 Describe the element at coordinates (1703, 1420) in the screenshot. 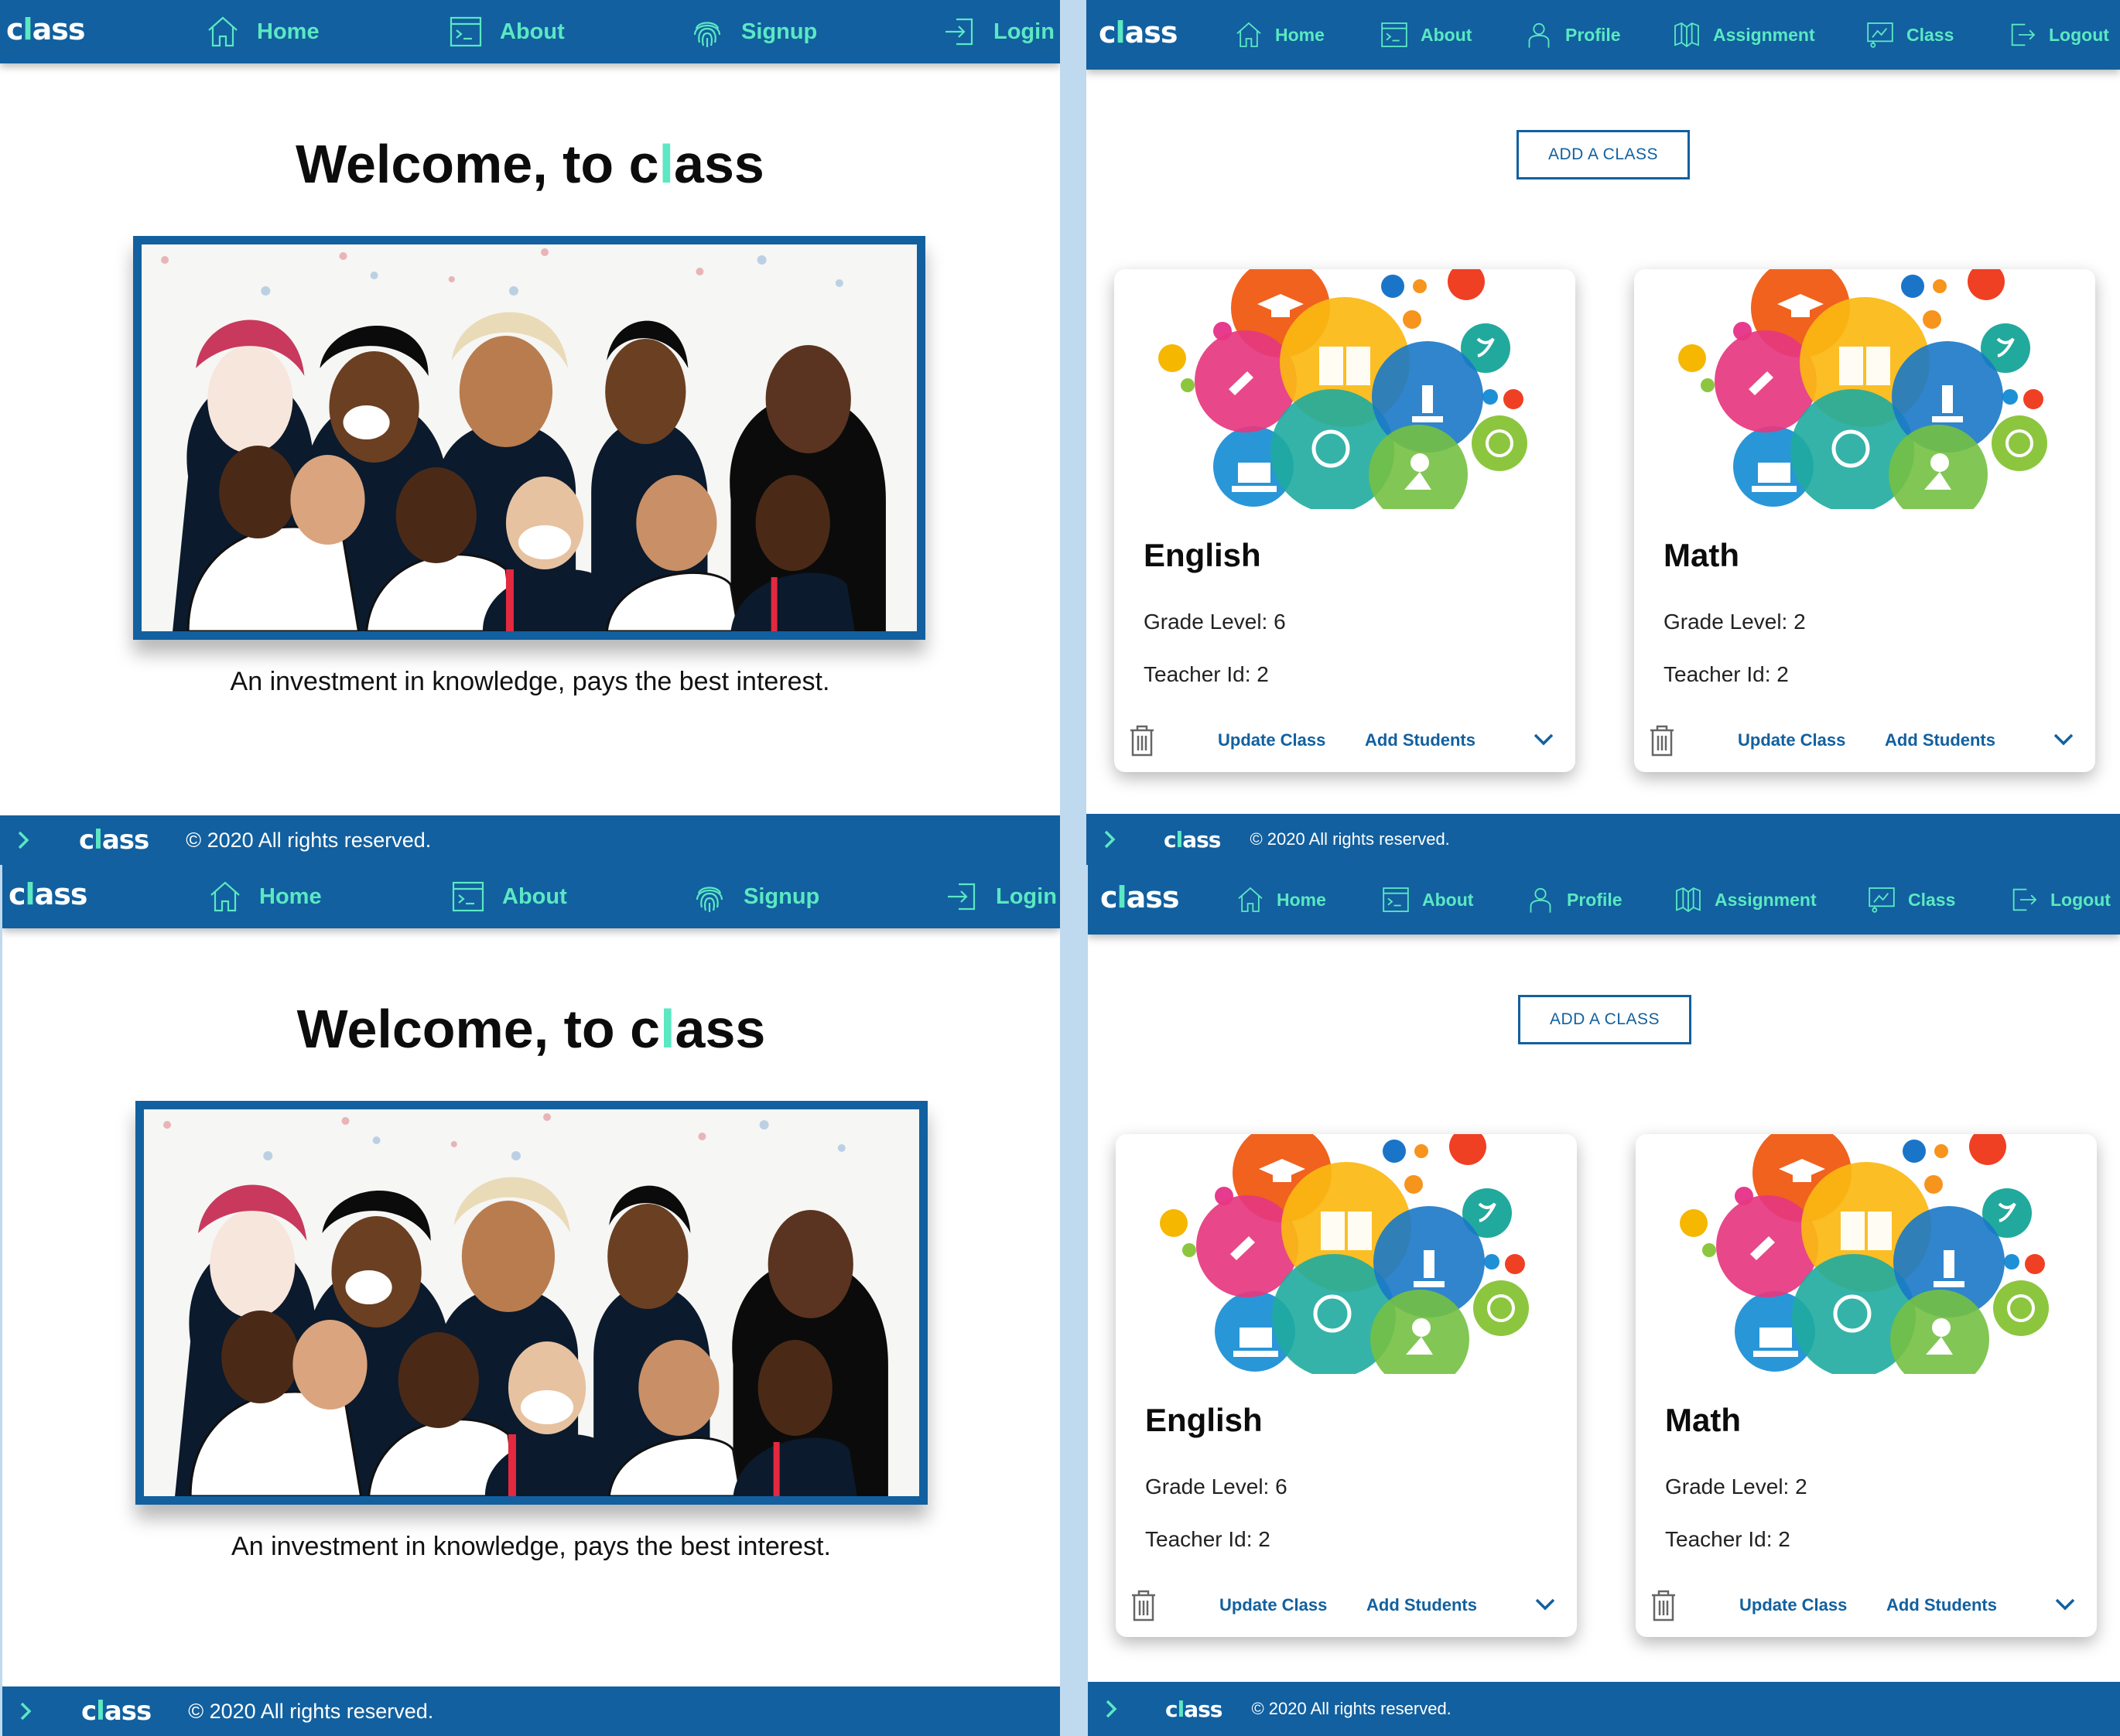

I see `class-title: Math` at that location.